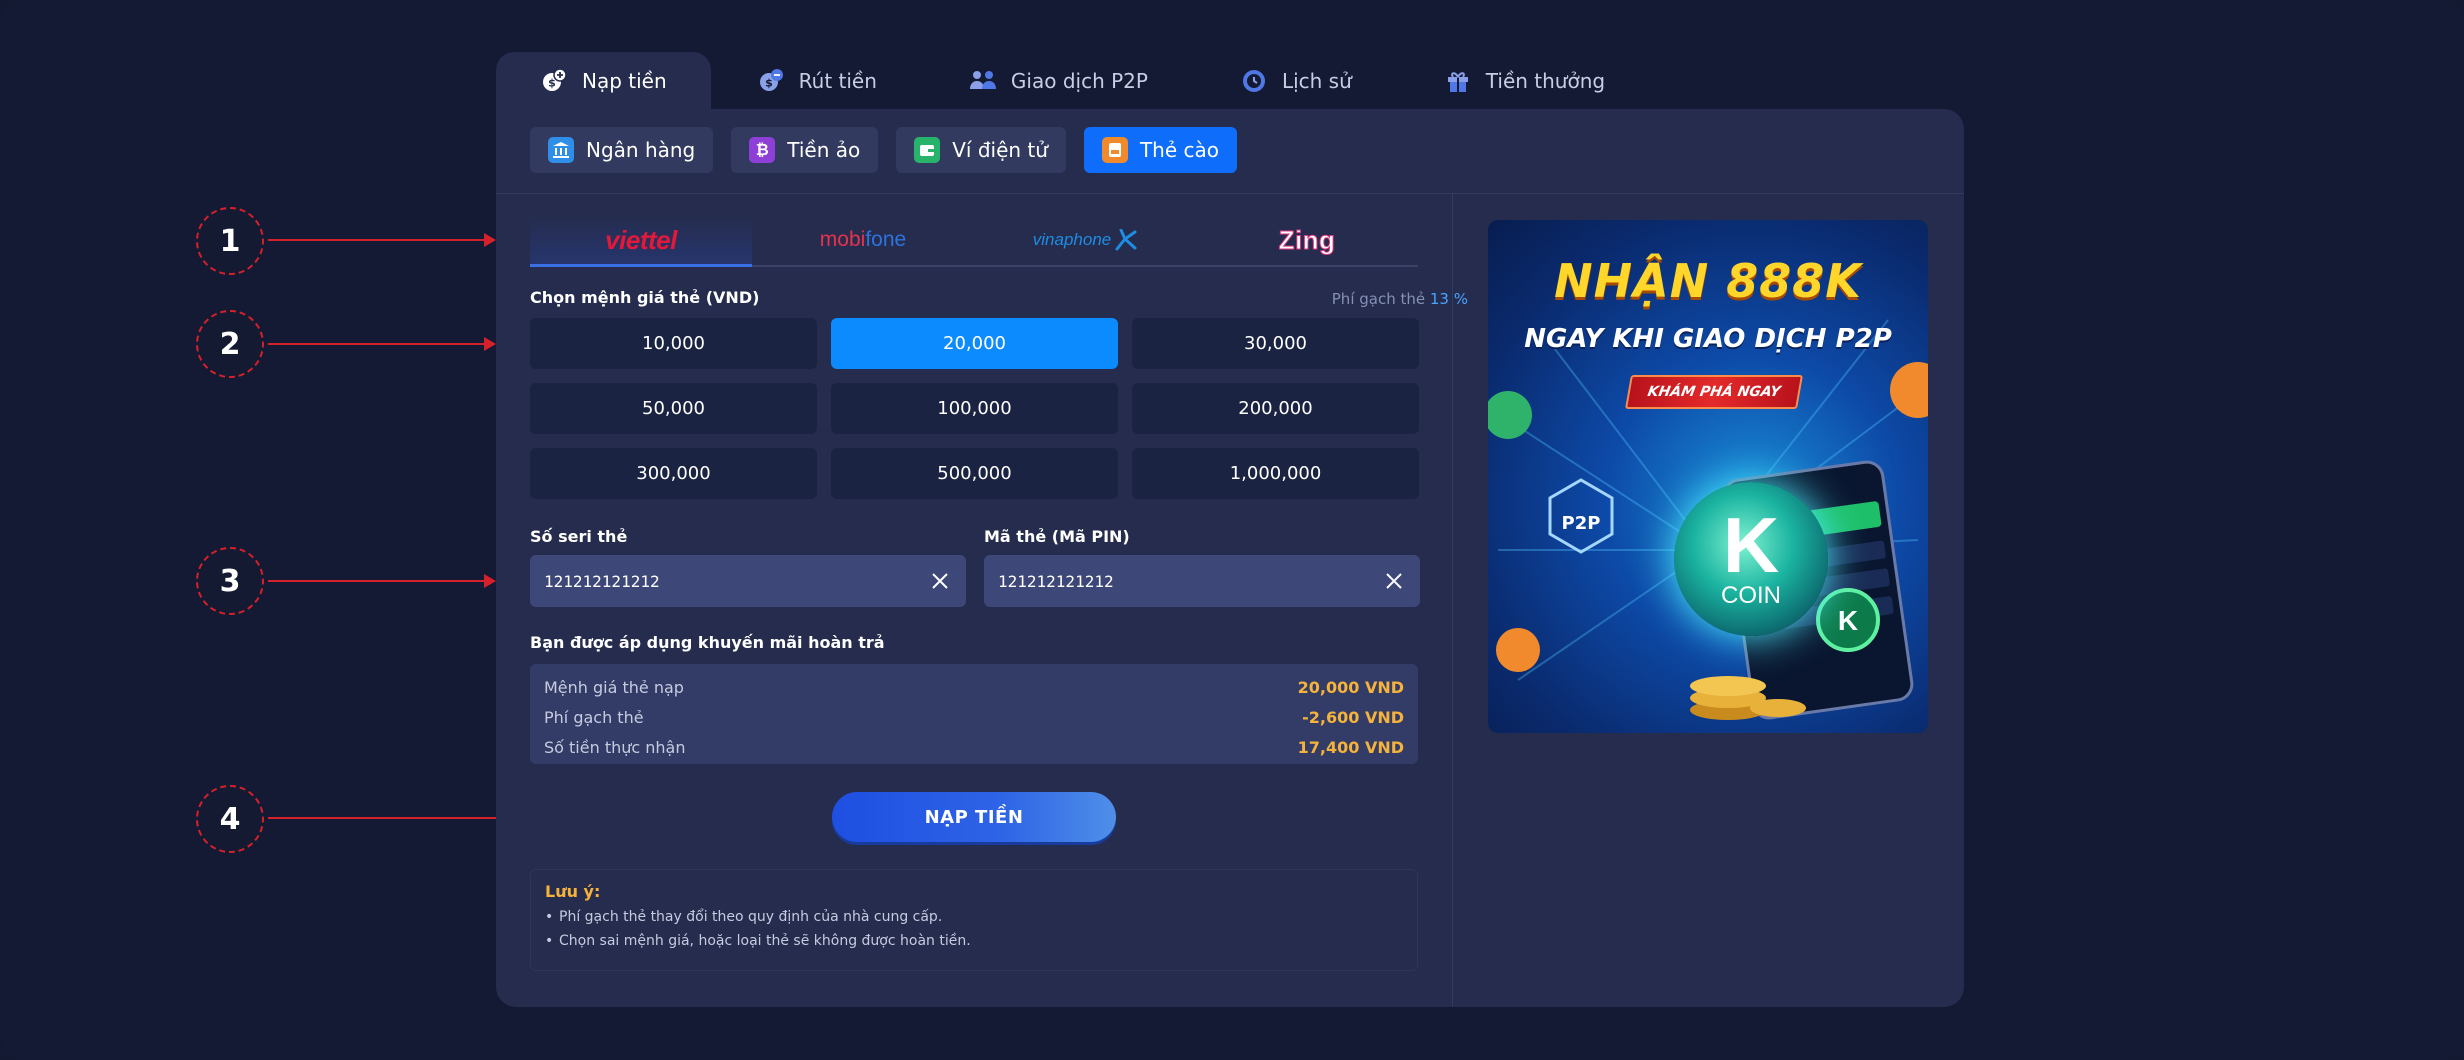  I want to click on viettel-logo: viettel, so click(641, 239).